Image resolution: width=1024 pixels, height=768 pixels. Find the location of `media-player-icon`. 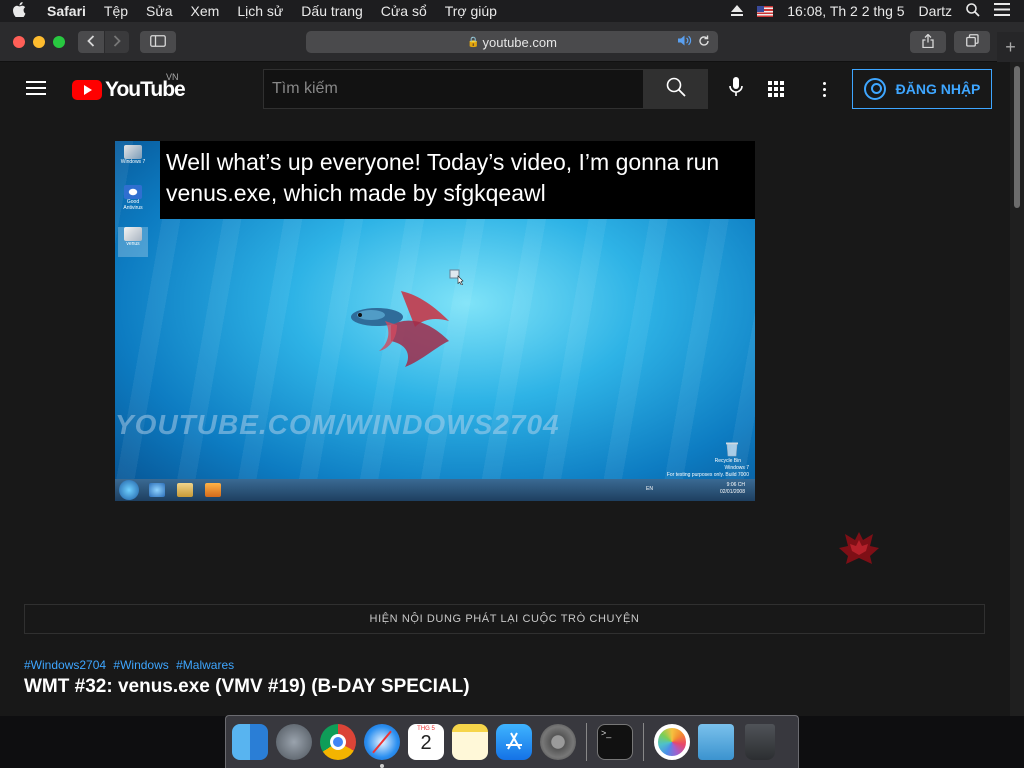

media-player-icon is located at coordinates (213, 490).